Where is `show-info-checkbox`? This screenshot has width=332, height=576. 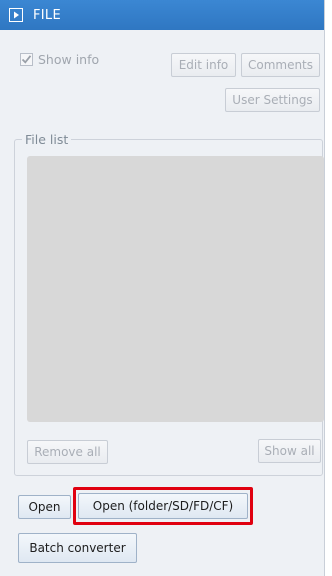 show-info-checkbox is located at coordinates (26, 59).